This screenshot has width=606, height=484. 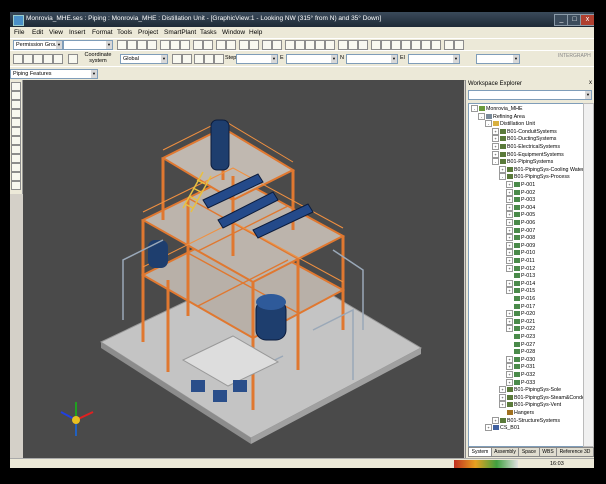 I want to click on el-coordinate-field: ▼, so click(x=434, y=59).